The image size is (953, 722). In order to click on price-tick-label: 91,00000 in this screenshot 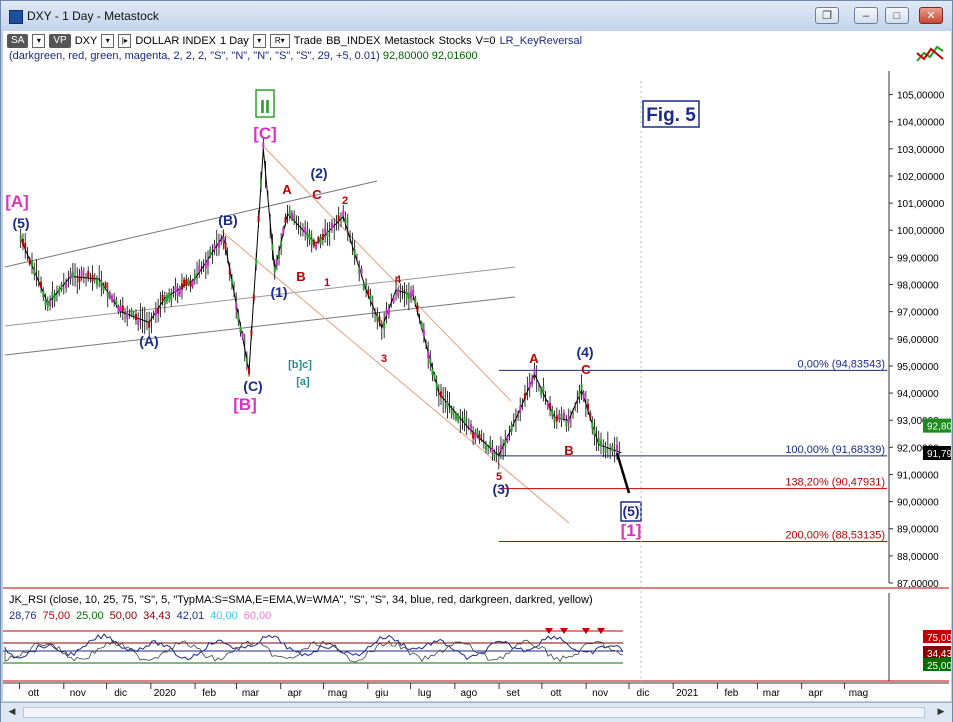, I will do `click(918, 475)`.